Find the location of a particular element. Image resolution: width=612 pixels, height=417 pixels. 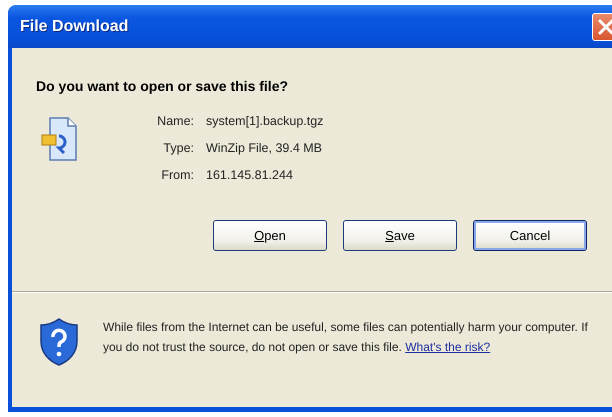

warning-text: While files from the Internet can be useful, some files can potentially harm your computer. If you do not trust the source, do not open or save this file. What's the risk? is located at coordinates (346, 337).